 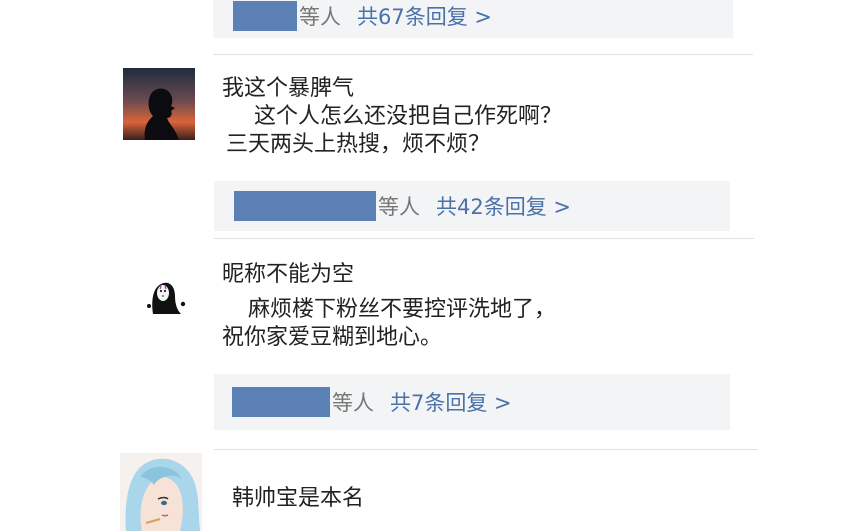 I want to click on comment-text-line-2: 三天两头上热搜，烦不烦？, so click(x=358, y=144).